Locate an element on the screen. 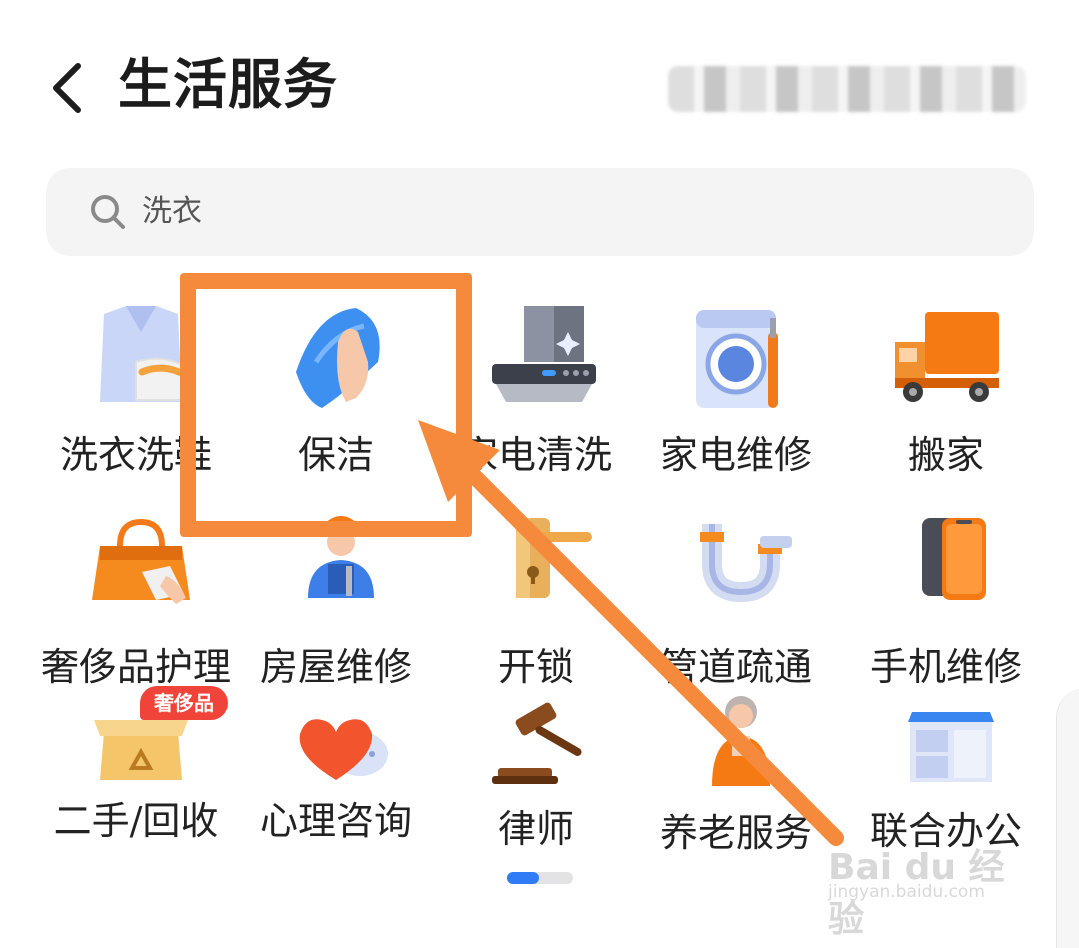 The image size is (1079, 948). page-indicator is located at coordinates (540, 878).